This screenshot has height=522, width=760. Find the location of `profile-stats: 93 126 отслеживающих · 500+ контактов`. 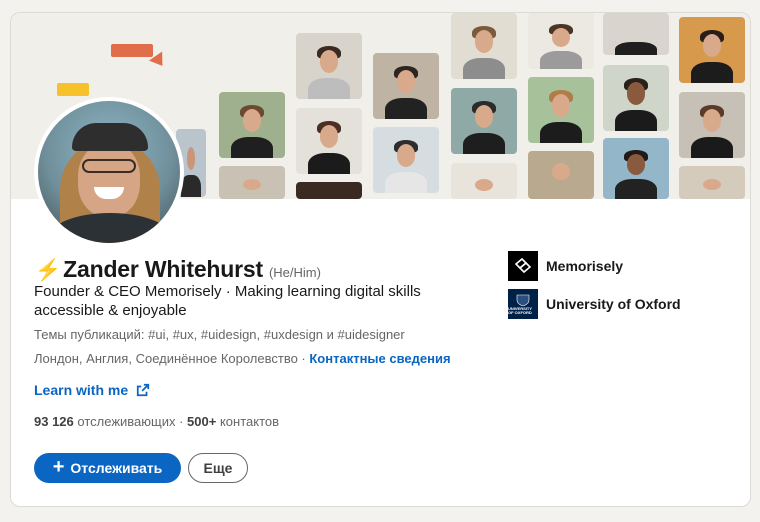

profile-stats: 93 126 отслеживающих · 500+ контактов is located at coordinates (156, 421).